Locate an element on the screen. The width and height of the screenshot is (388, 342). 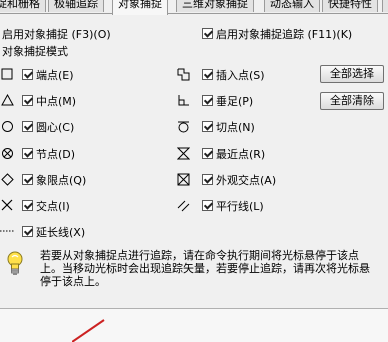
midpoint-label: 中点(M) is located at coordinates (56, 101).